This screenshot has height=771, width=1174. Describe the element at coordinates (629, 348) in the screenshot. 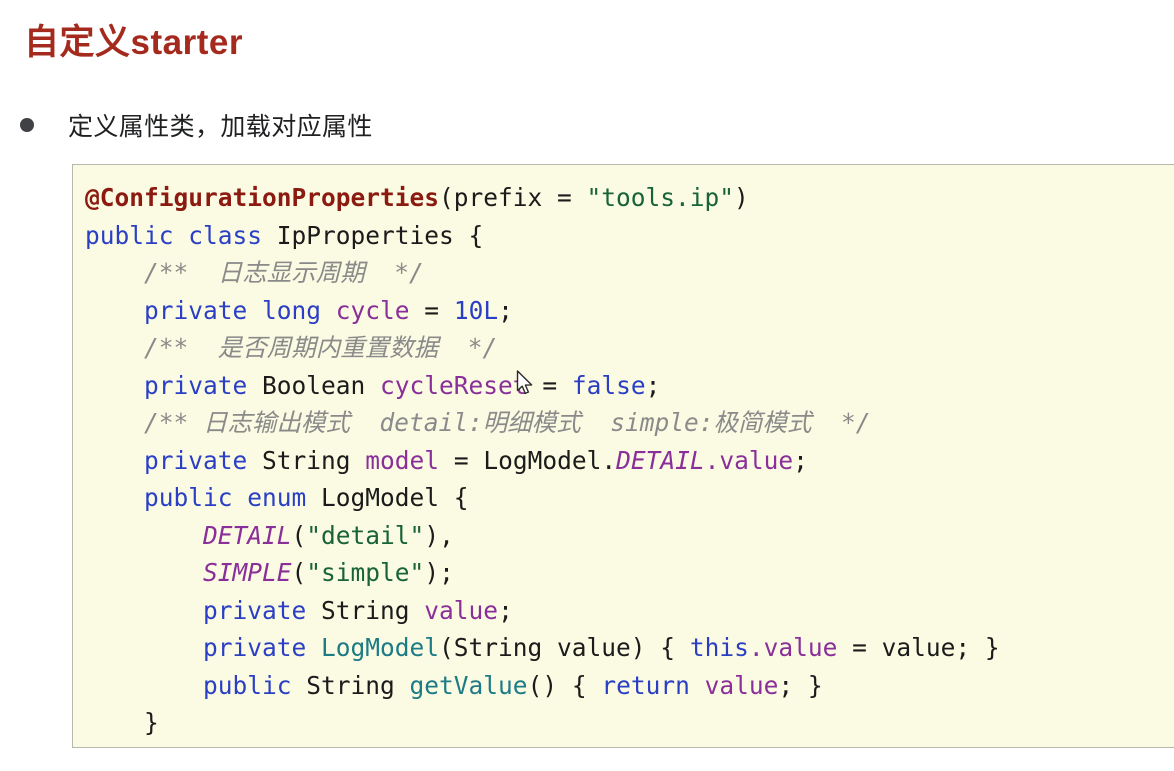

I see `code-line: /** 是否周期内重置数据 */` at that location.